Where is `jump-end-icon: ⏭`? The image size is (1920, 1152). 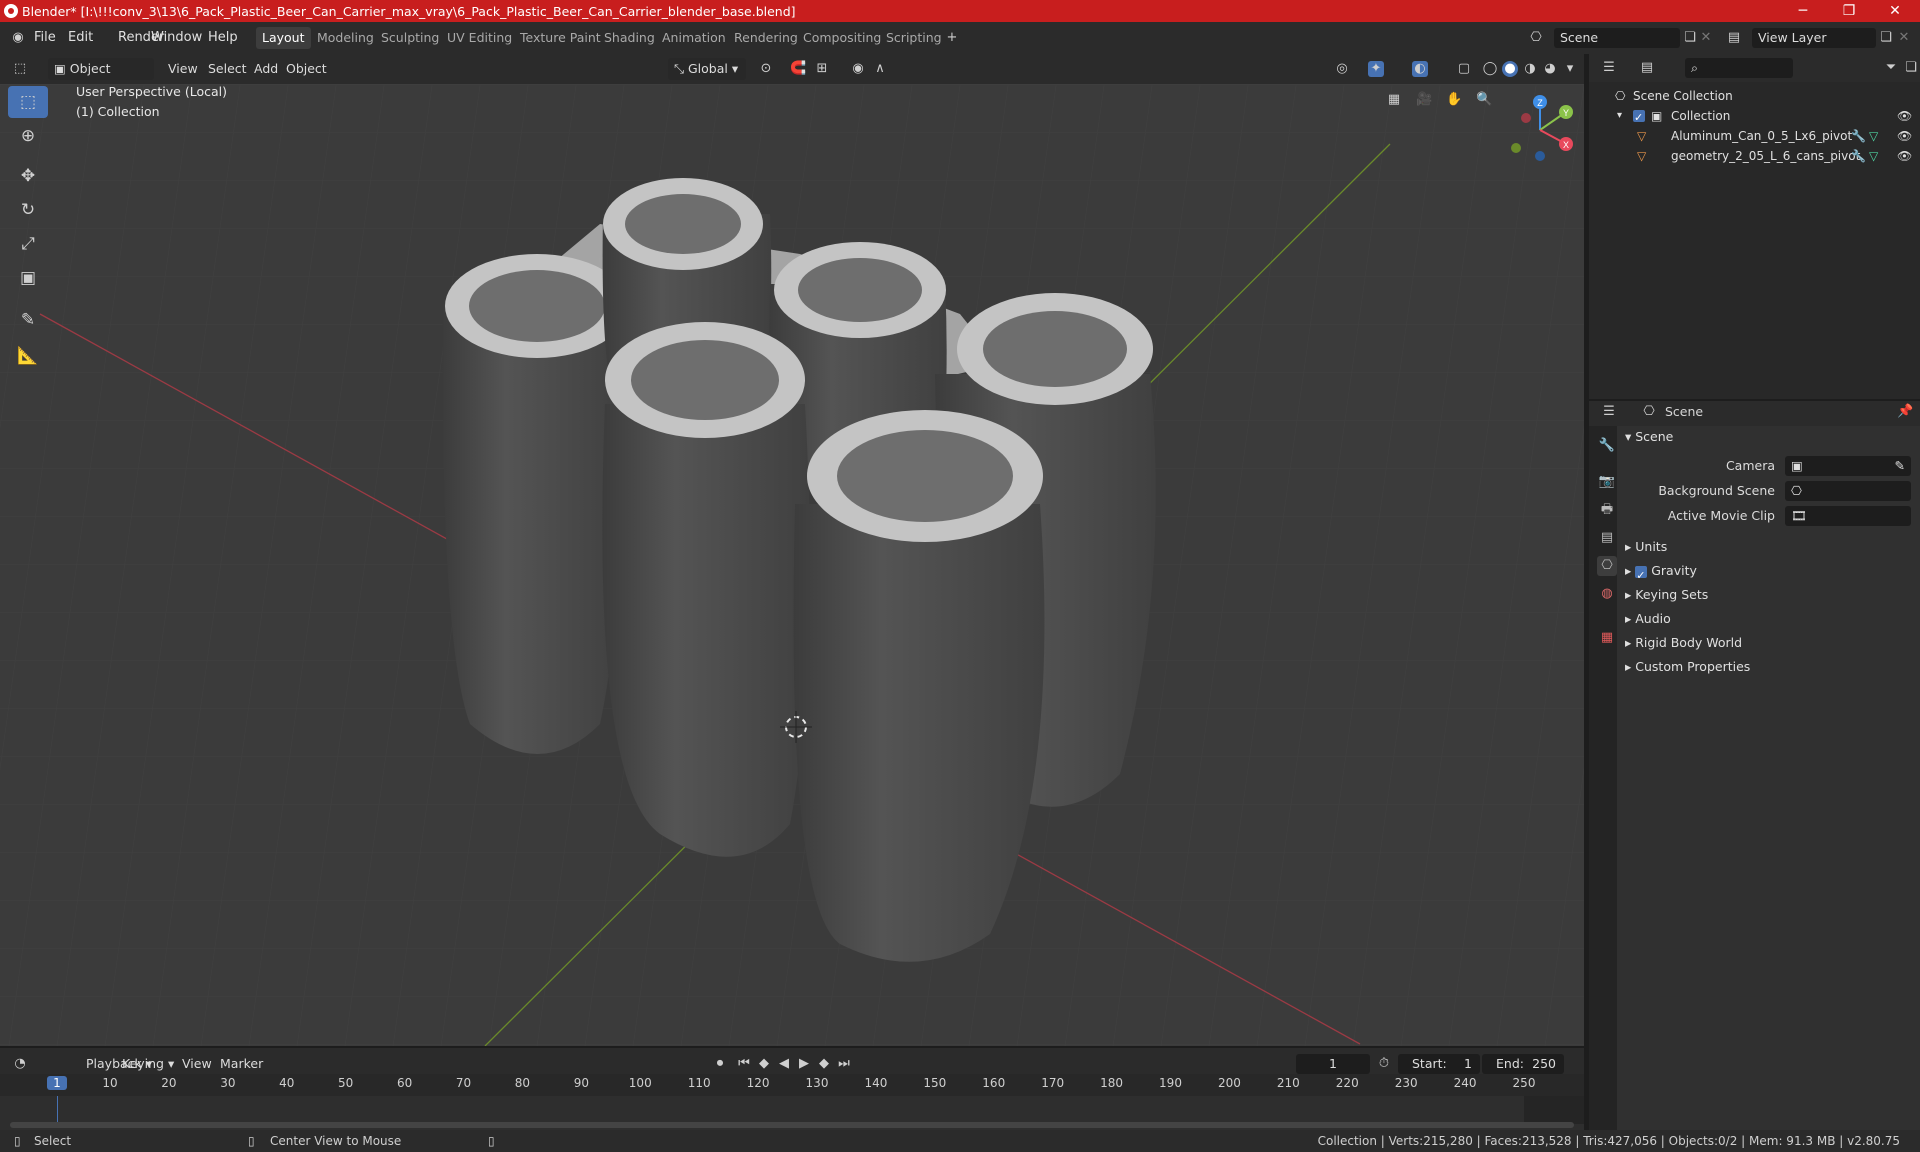
jump-end-icon: ⏭ is located at coordinates (844, 1064).